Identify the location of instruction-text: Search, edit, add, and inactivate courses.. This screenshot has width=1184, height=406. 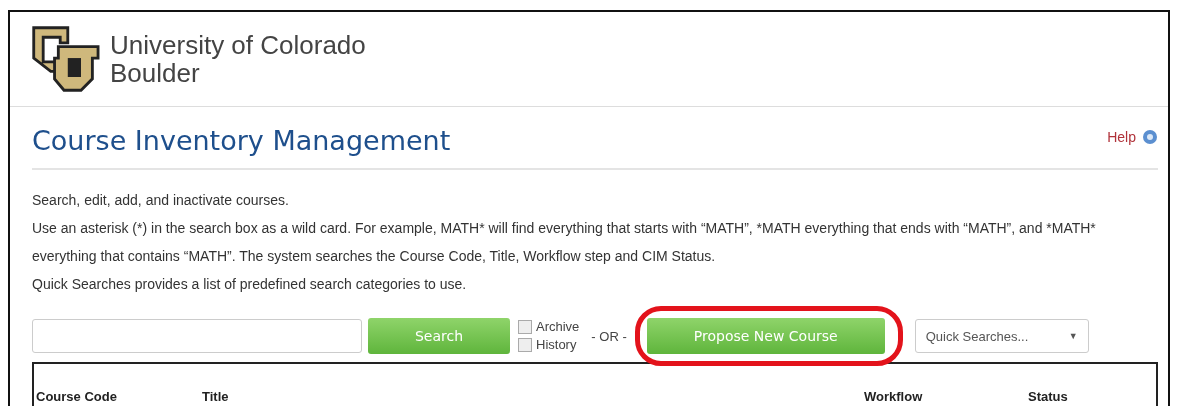
(161, 200).